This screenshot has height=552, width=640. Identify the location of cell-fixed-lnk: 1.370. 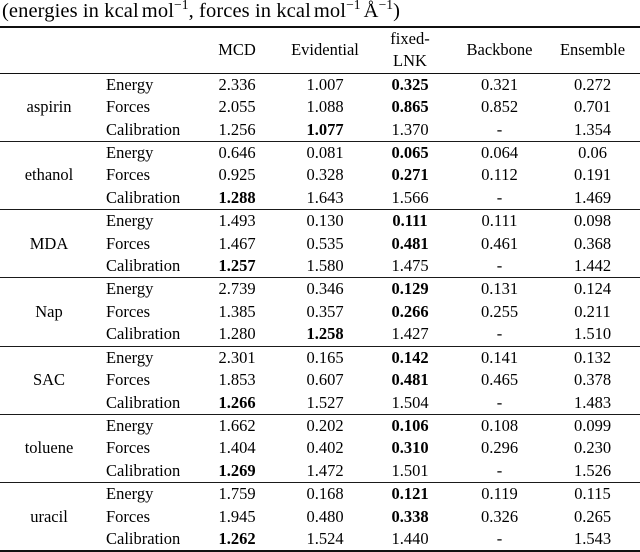
(410, 129).